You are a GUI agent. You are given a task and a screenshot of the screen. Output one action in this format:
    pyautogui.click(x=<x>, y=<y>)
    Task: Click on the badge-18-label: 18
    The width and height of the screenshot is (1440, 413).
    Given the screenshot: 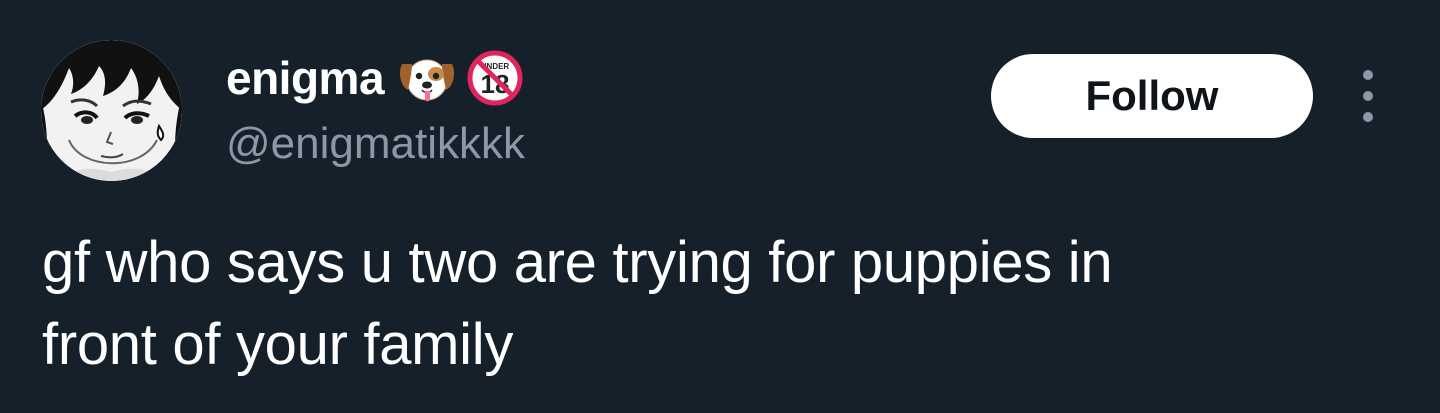 What is the action you would take?
    pyautogui.click(x=495, y=84)
    